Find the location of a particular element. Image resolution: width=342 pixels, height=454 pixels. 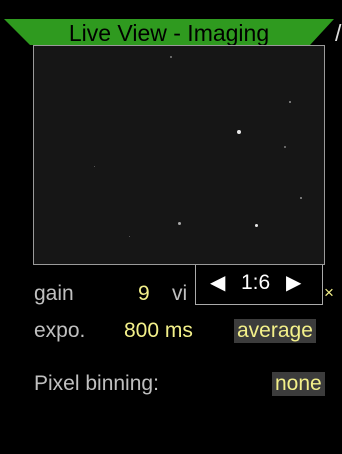

pixel-binning-value: none is located at coordinates (298, 384).